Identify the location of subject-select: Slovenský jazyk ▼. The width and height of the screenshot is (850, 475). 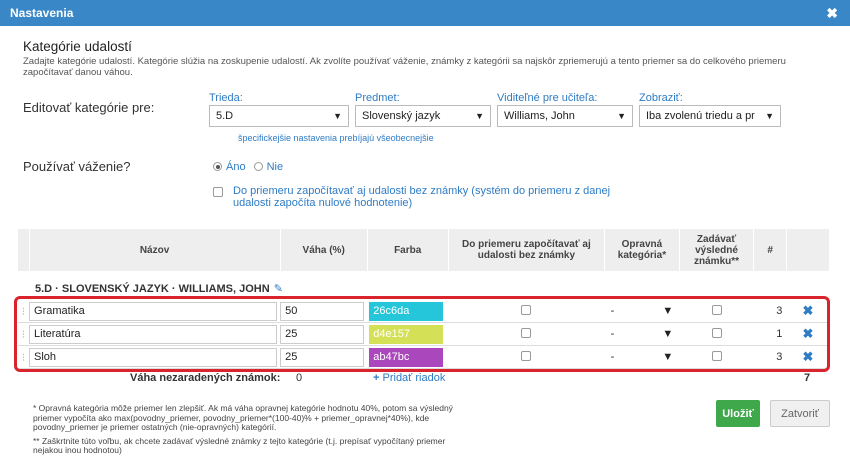
(423, 116).